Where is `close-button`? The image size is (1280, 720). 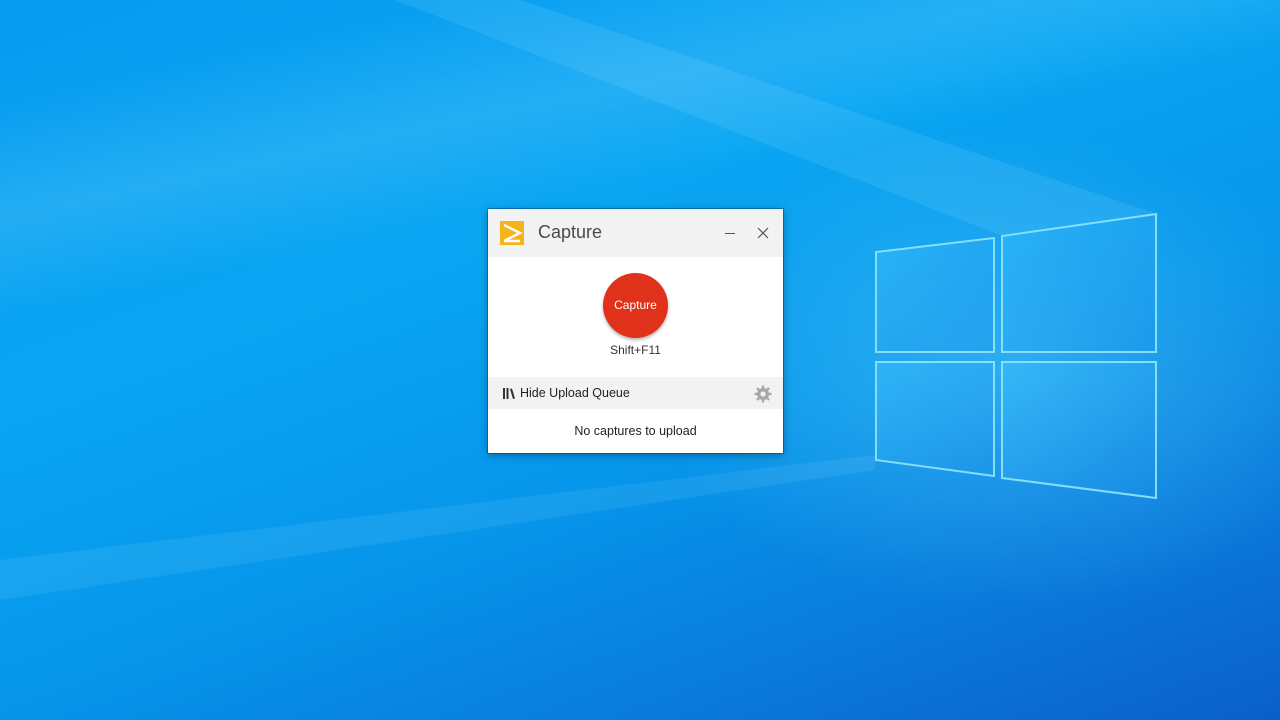 close-button is located at coordinates (763, 233).